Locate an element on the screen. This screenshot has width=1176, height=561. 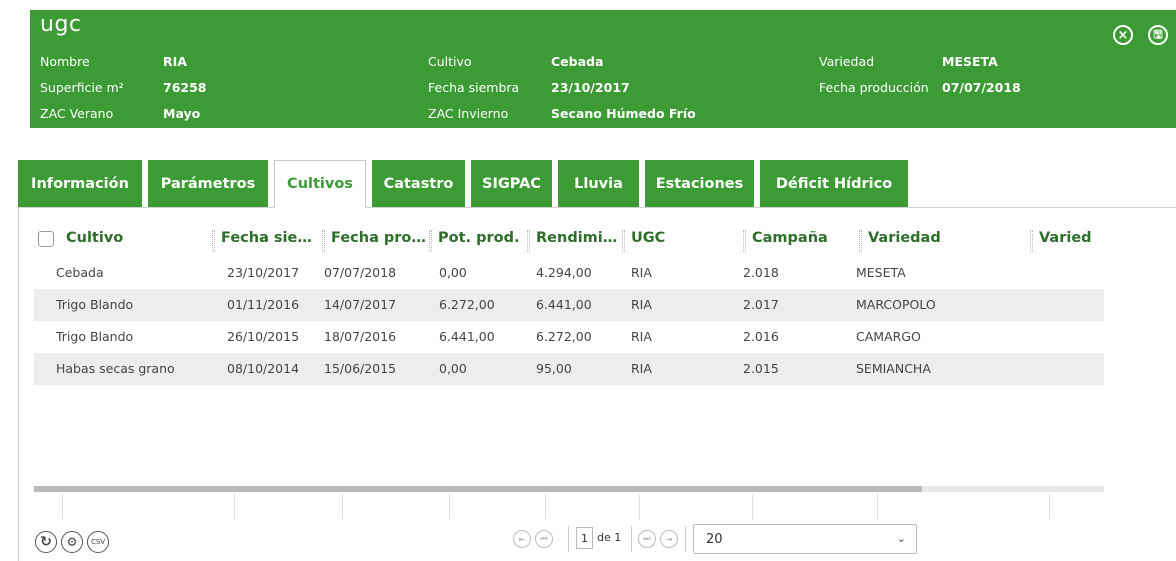
label-zac-verano: ZAC Verano is located at coordinates (77, 113).